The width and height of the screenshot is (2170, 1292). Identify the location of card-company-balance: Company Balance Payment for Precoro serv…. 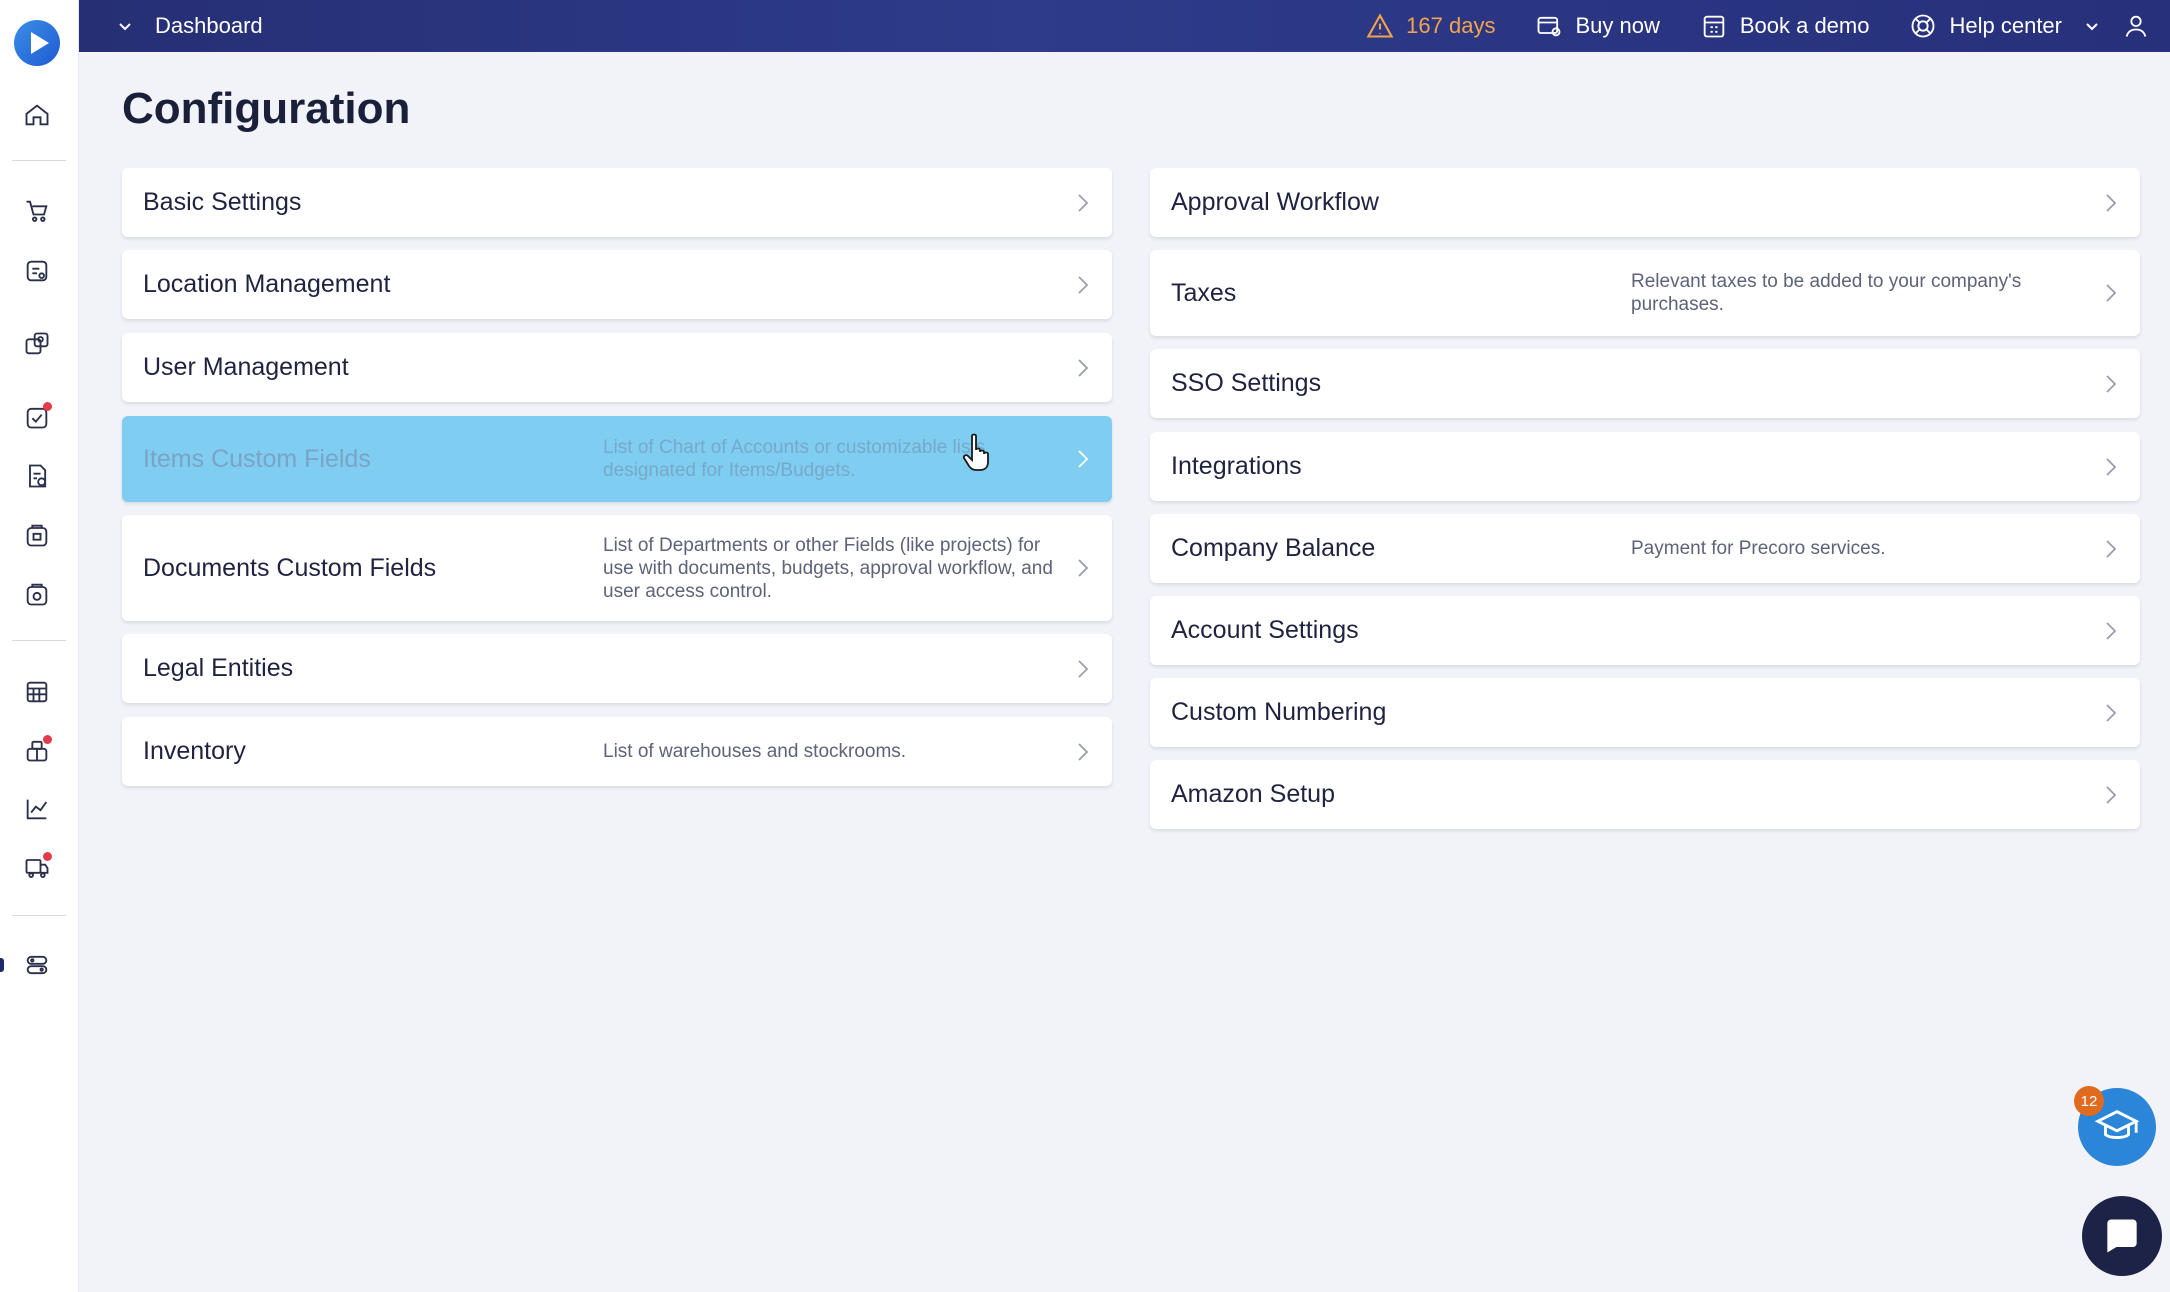
(1645, 548).